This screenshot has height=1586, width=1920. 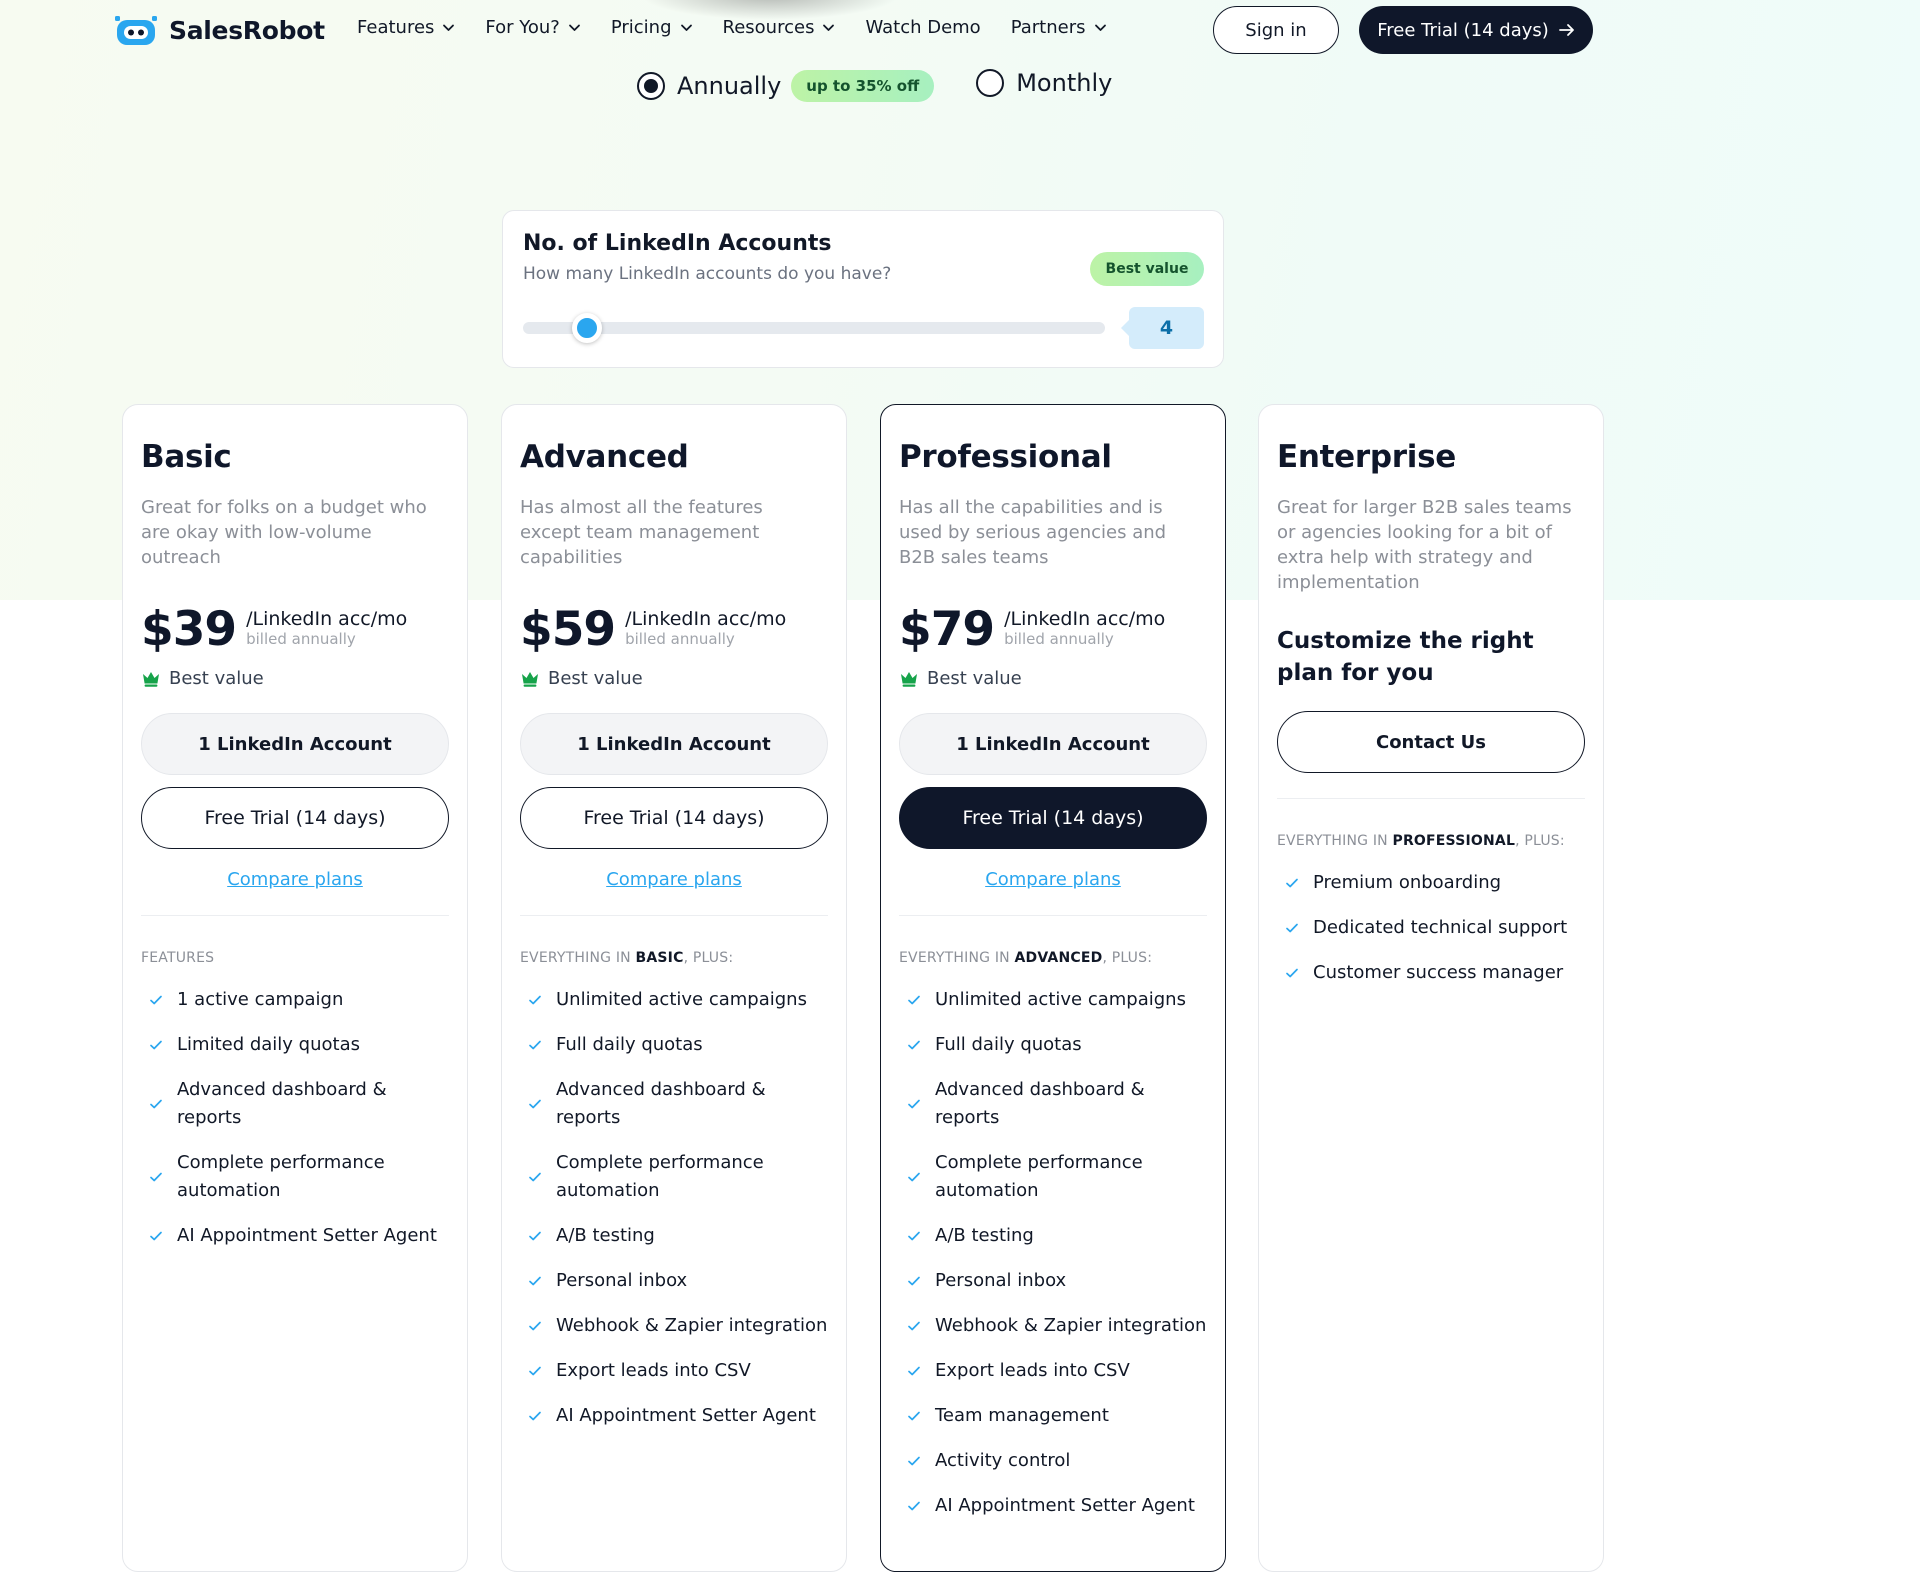 I want to click on nav-free-trial-label: Free Trial (14 days), so click(x=1463, y=30).